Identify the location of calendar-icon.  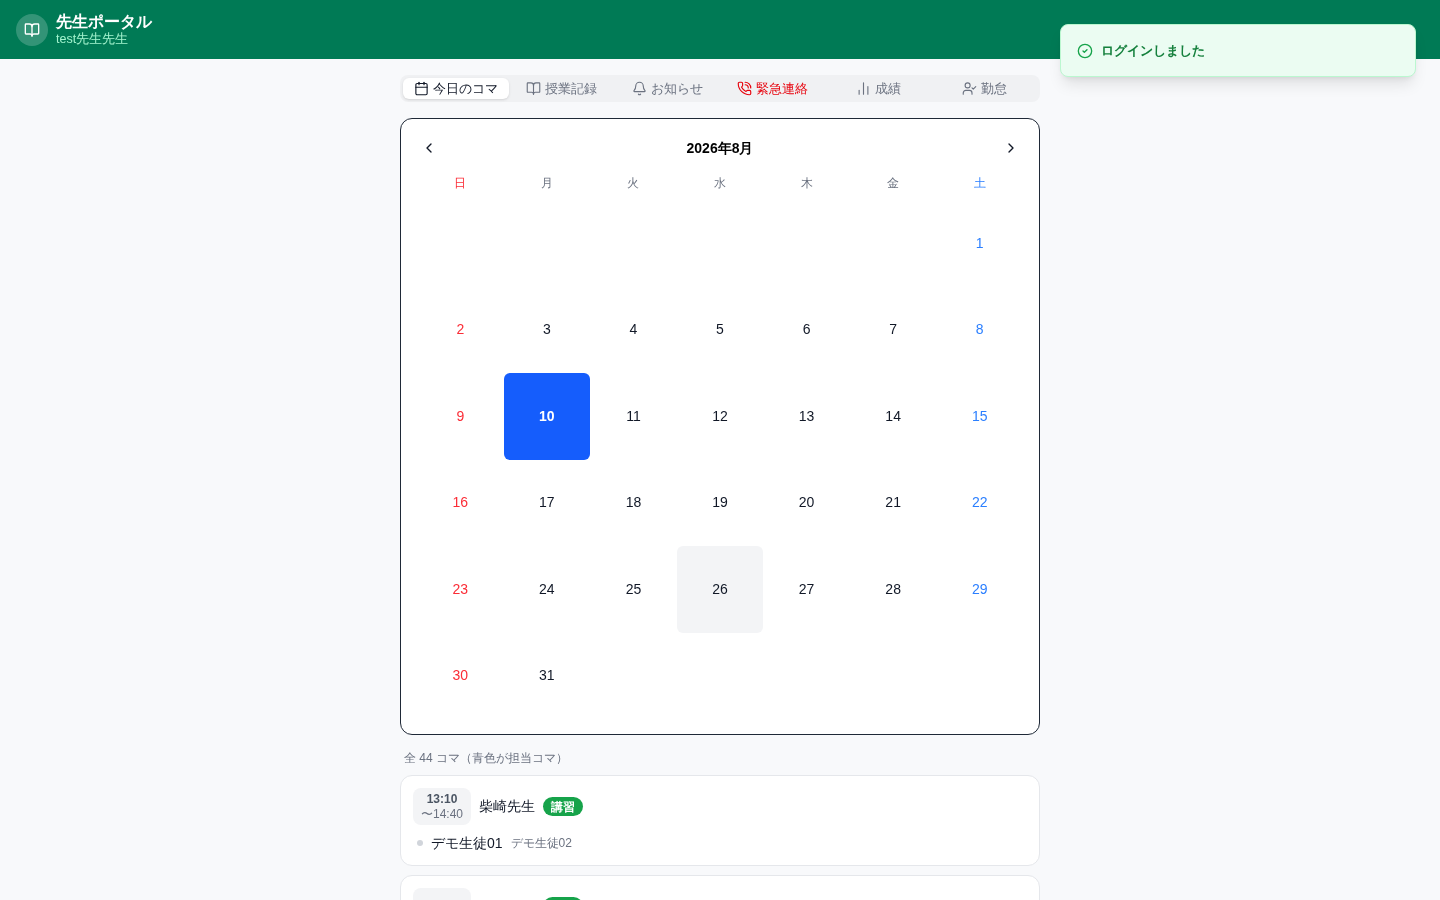
(421, 88).